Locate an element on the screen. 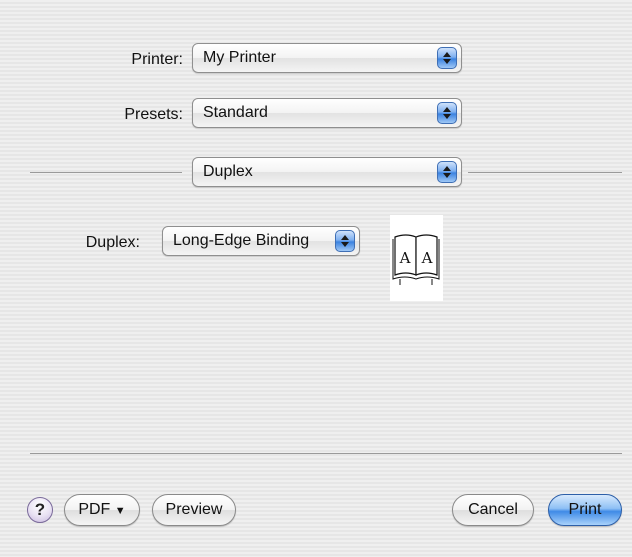 The width and height of the screenshot is (632, 557). duplex-preview: A A is located at coordinates (416, 258).